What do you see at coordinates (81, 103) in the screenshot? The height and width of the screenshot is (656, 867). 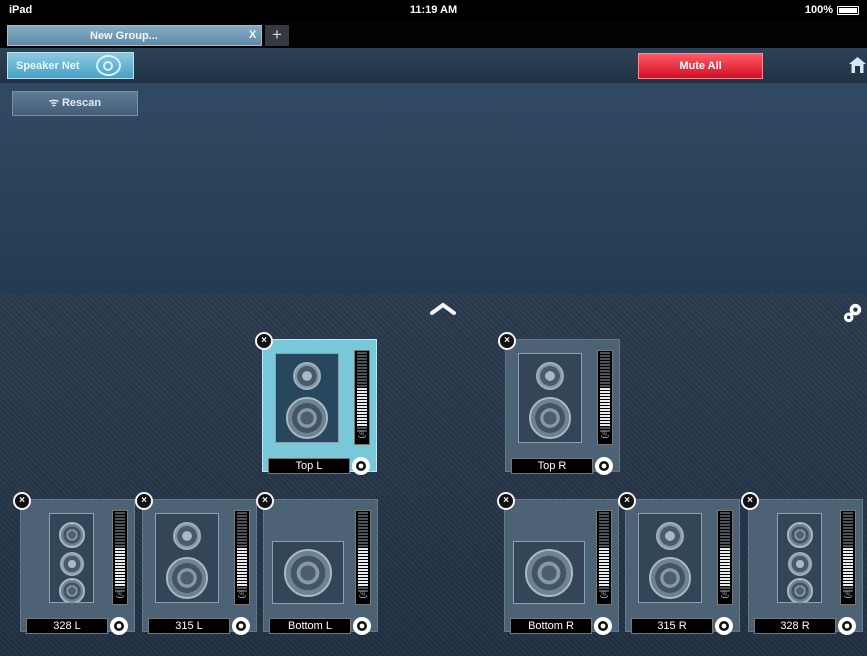 I see `rescan-label: Rescan` at bounding box center [81, 103].